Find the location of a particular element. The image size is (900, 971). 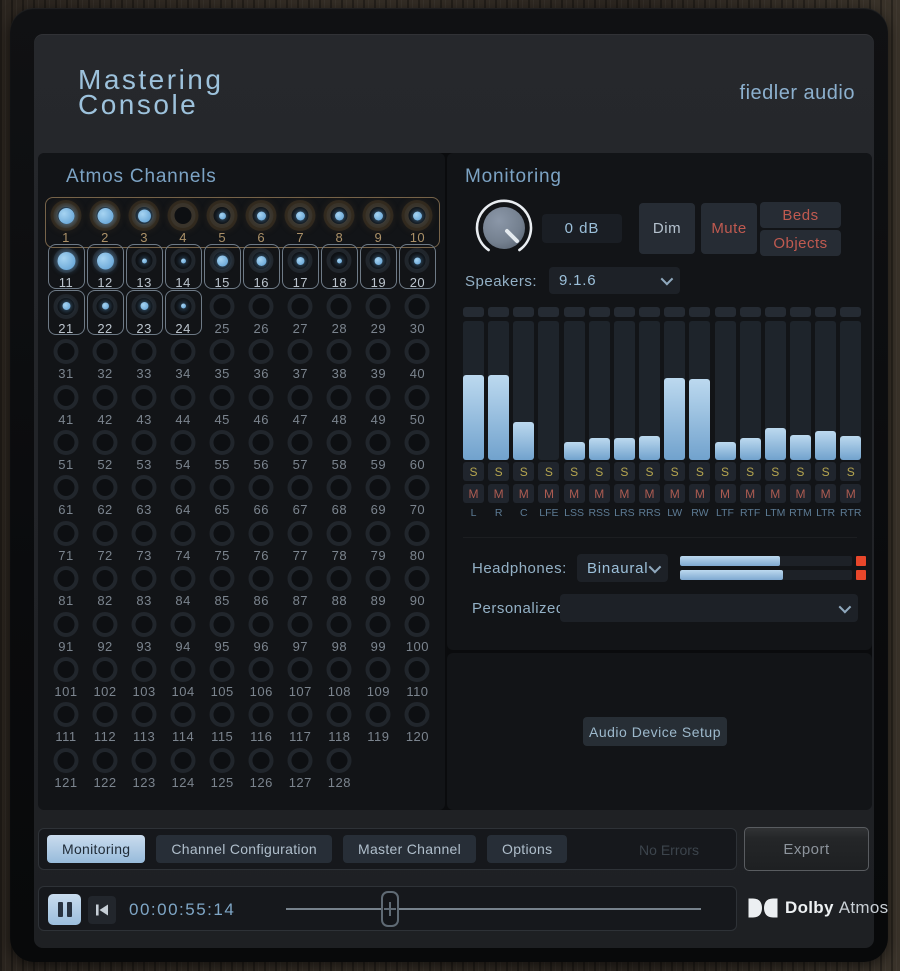

channel-77: 77 is located at coordinates (300, 540).